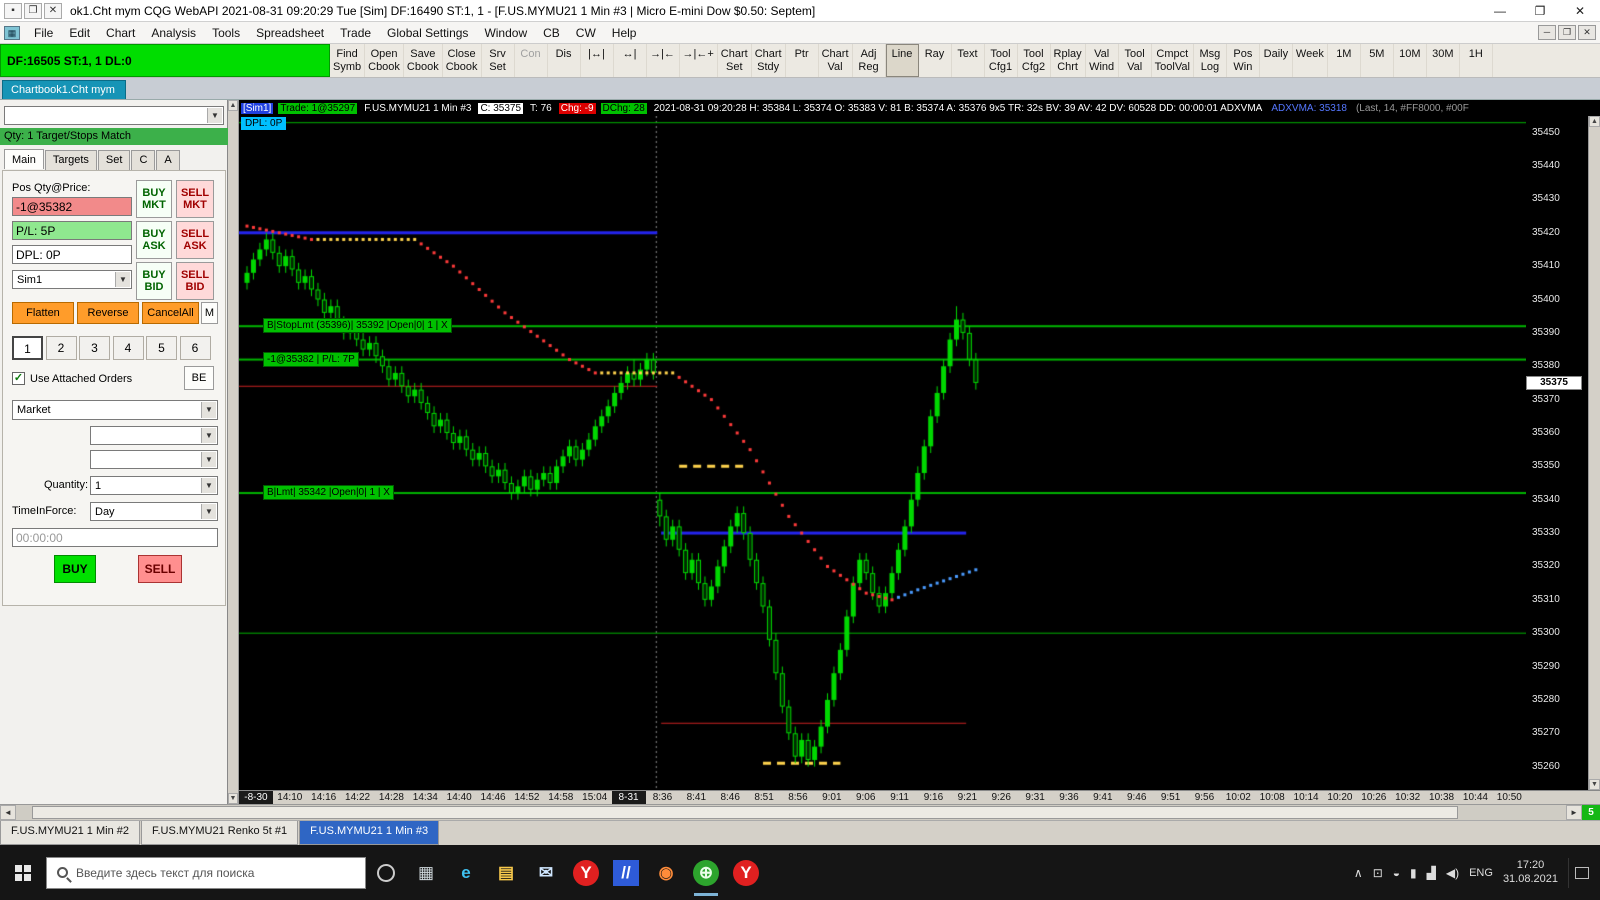 This screenshot has height=900, width=1600. I want to click on chartbook-tab: Chartbook1.Cht mym, so click(64, 89).